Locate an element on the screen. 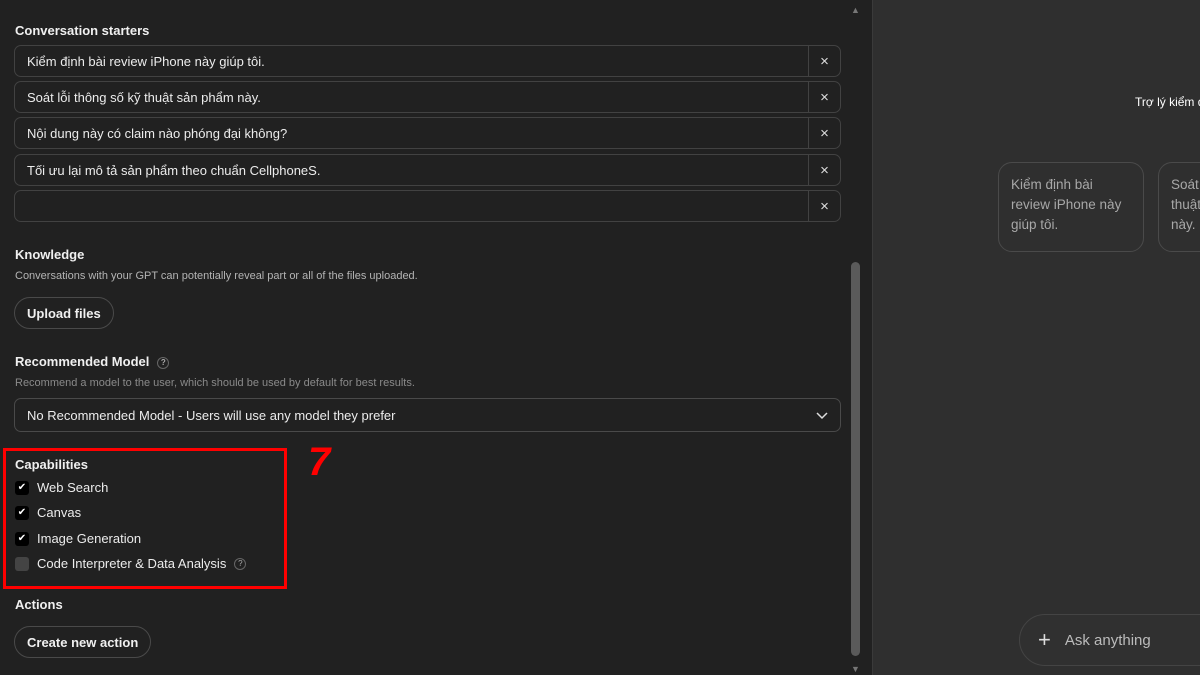  create-new-action-button: Create new action is located at coordinates (83, 642).